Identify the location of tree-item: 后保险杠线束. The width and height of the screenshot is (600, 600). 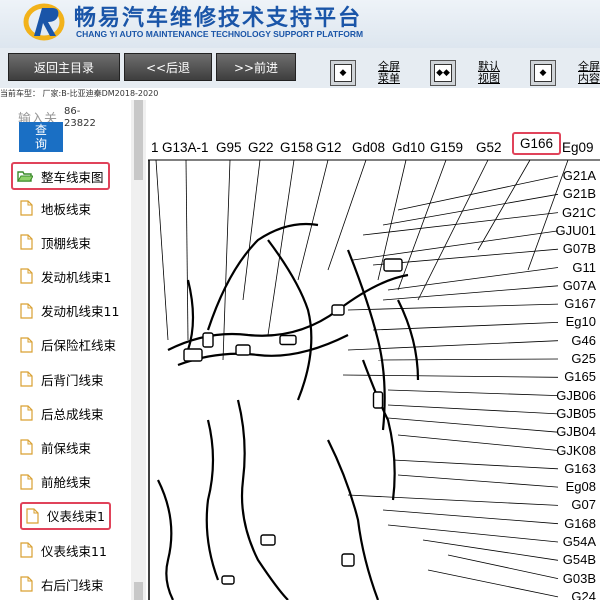
(68, 345).